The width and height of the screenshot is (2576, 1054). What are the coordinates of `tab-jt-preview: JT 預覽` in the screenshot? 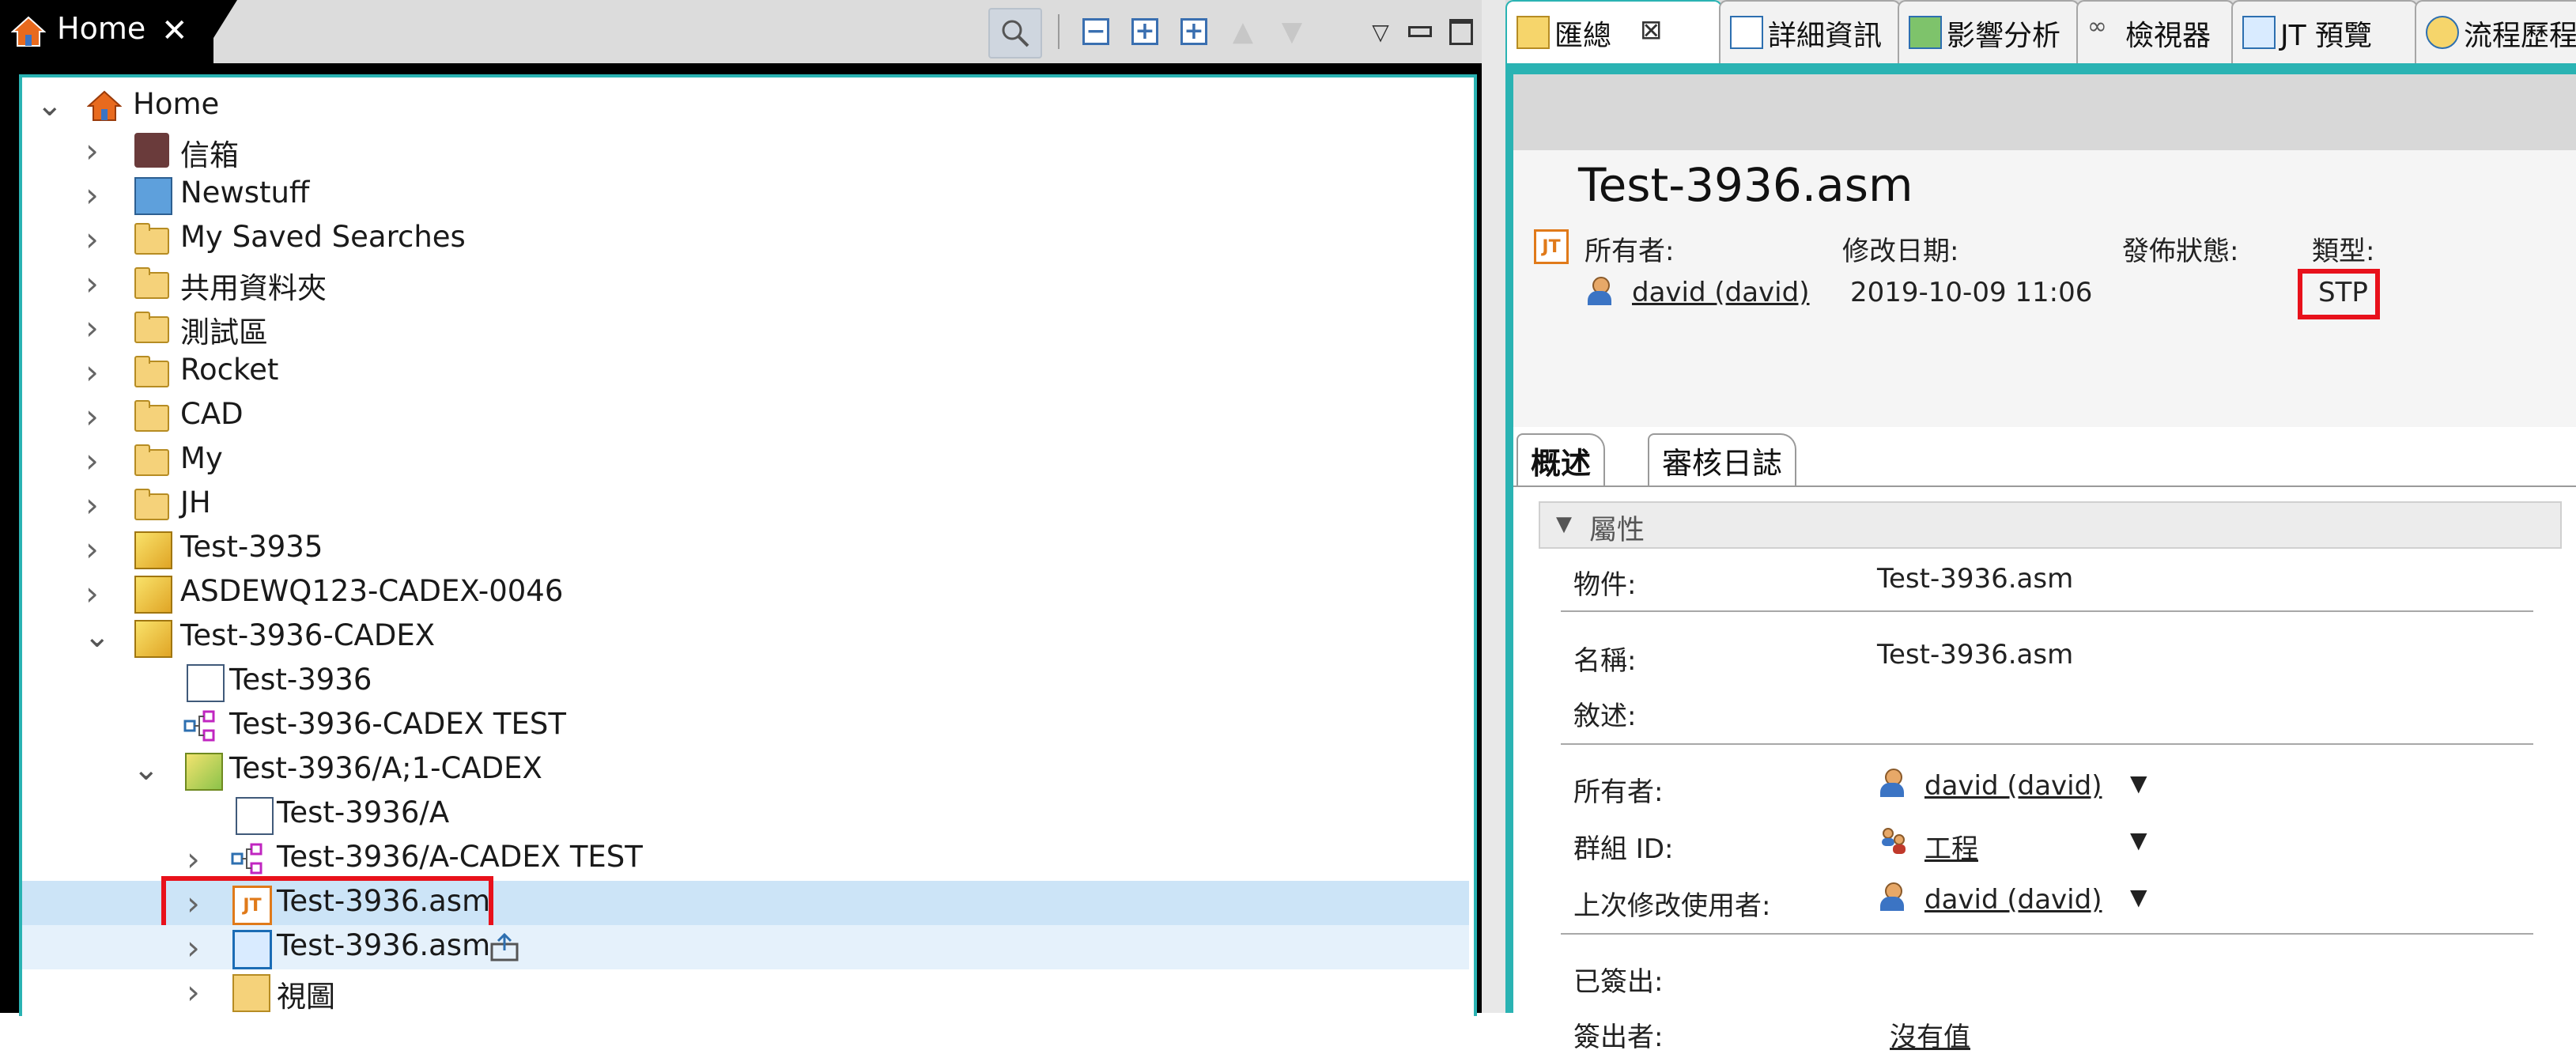 It's located at (2324, 31).